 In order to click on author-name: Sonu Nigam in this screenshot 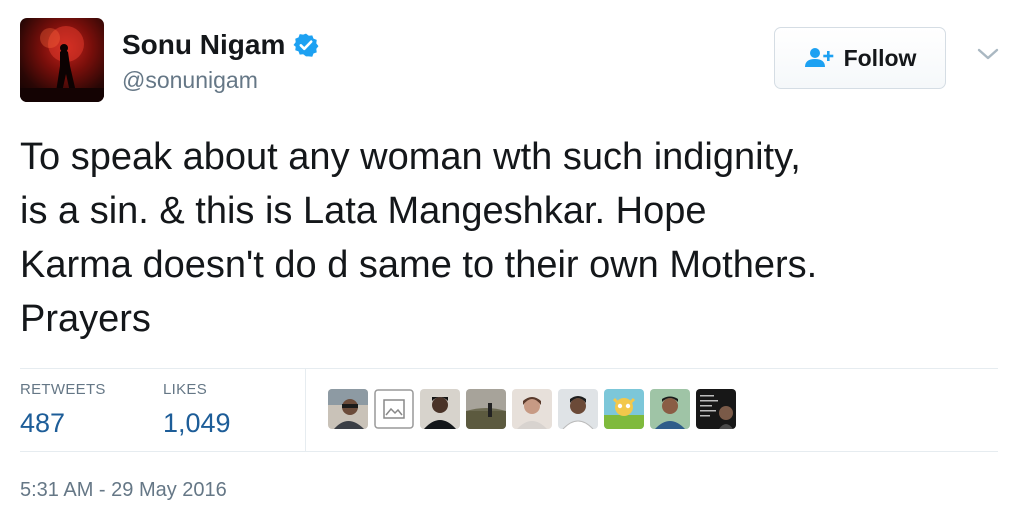, I will do `click(203, 45)`.